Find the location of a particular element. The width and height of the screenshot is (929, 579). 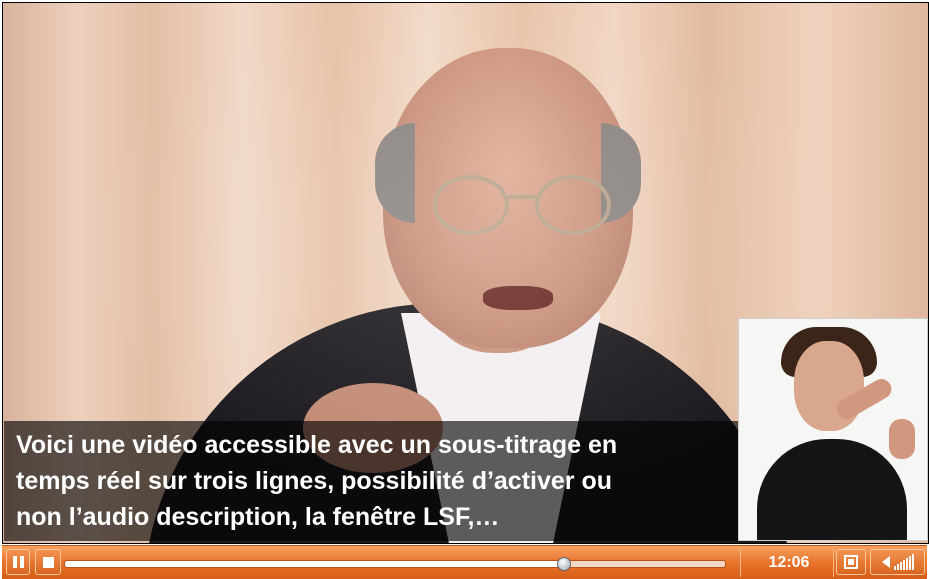

pause-button is located at coordinates (18, 562).